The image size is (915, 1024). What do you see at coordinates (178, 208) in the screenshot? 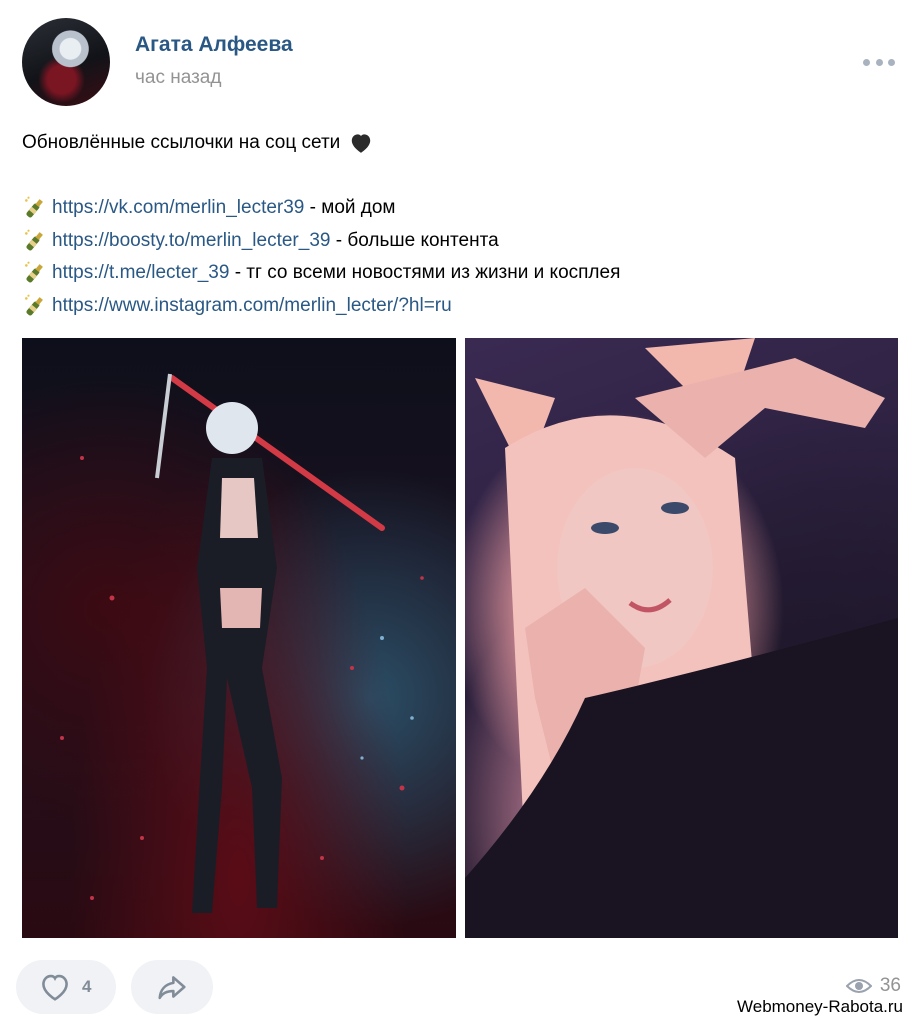
I see `link-vk: https://vk.com/merlin_lecter39` at bounding box center [178, 208].